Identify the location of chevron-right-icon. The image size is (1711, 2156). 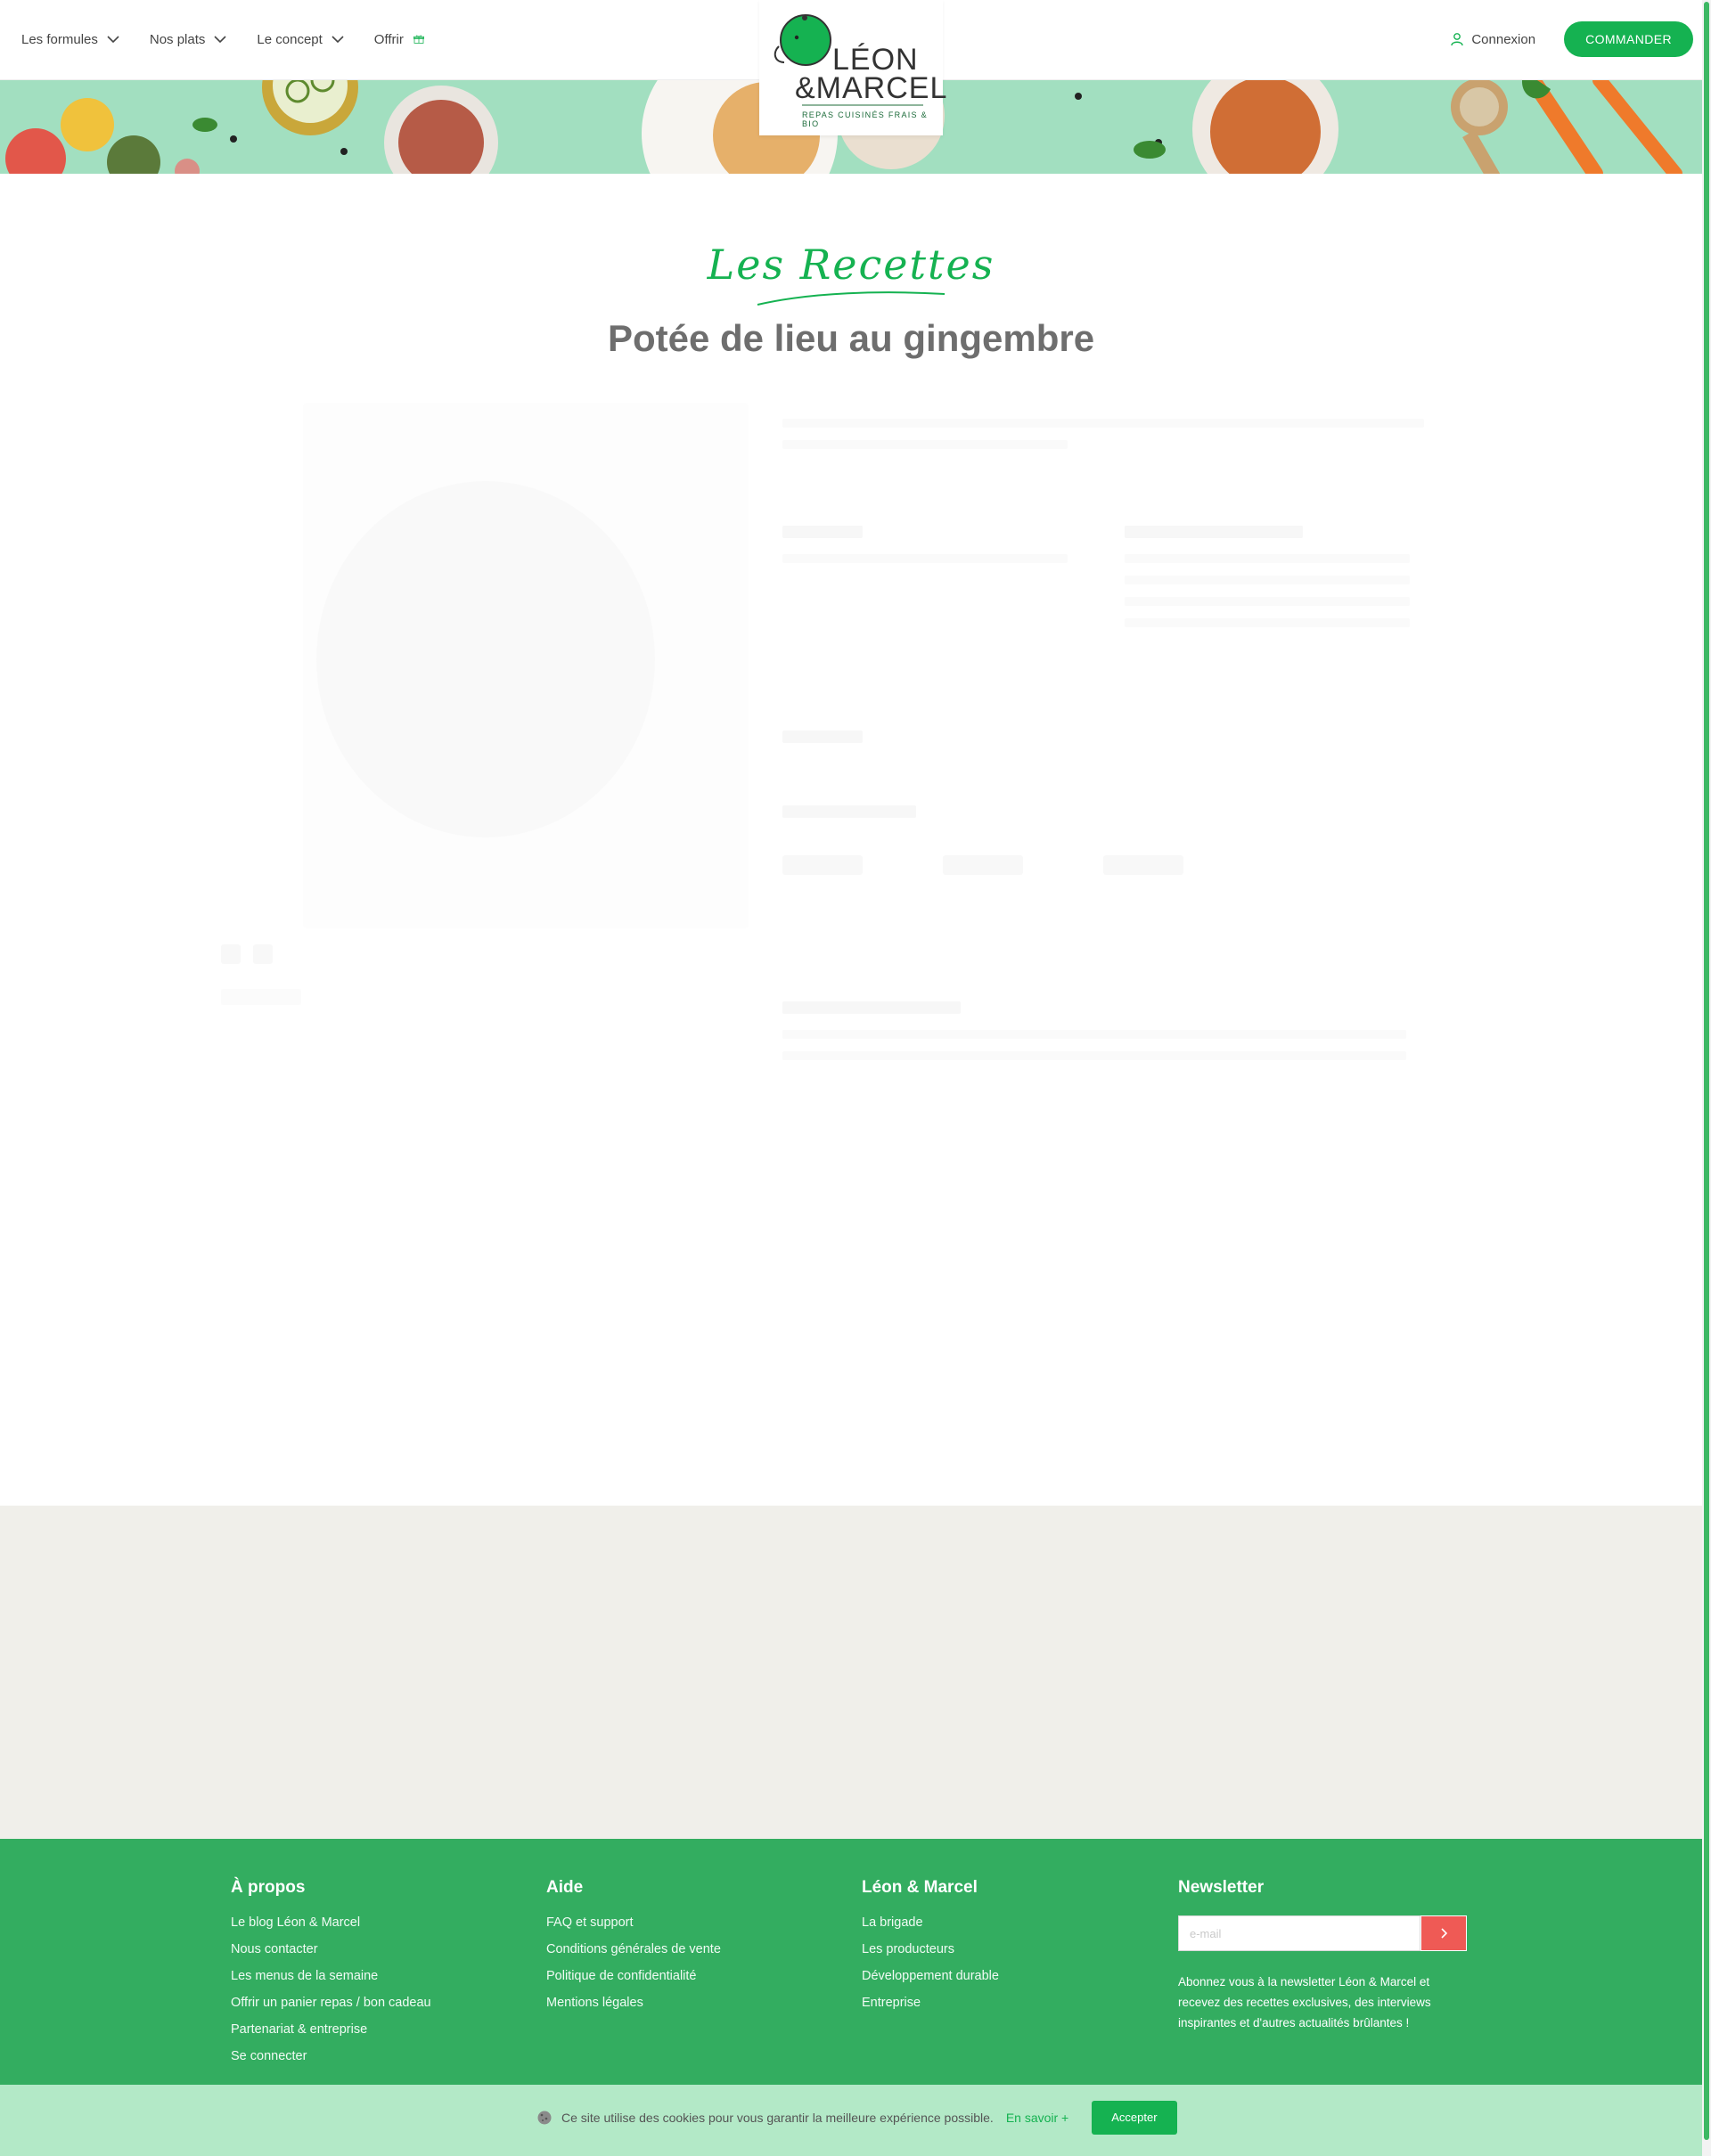
(1444, 1933).